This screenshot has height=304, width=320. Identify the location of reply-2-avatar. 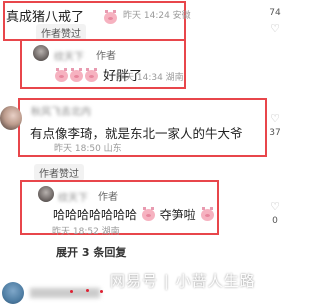
(46, 194).